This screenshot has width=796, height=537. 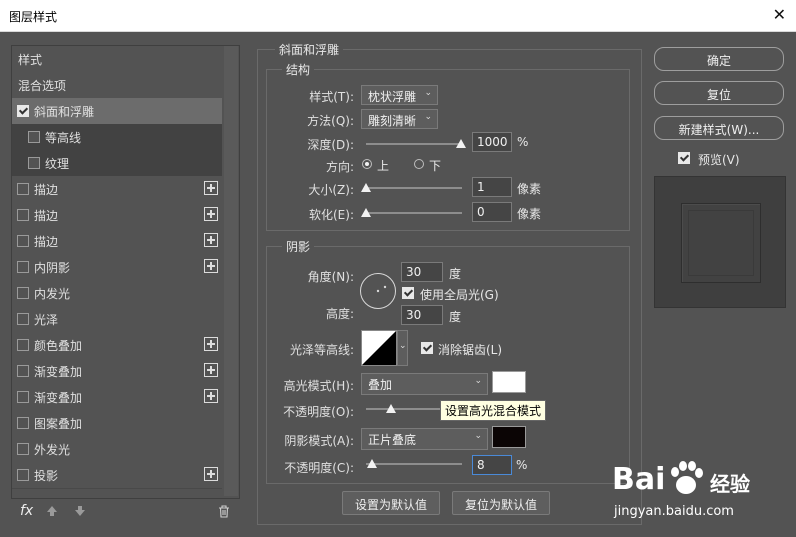 I want to click on direction-label: 方向:, so click(x=339, y=167).